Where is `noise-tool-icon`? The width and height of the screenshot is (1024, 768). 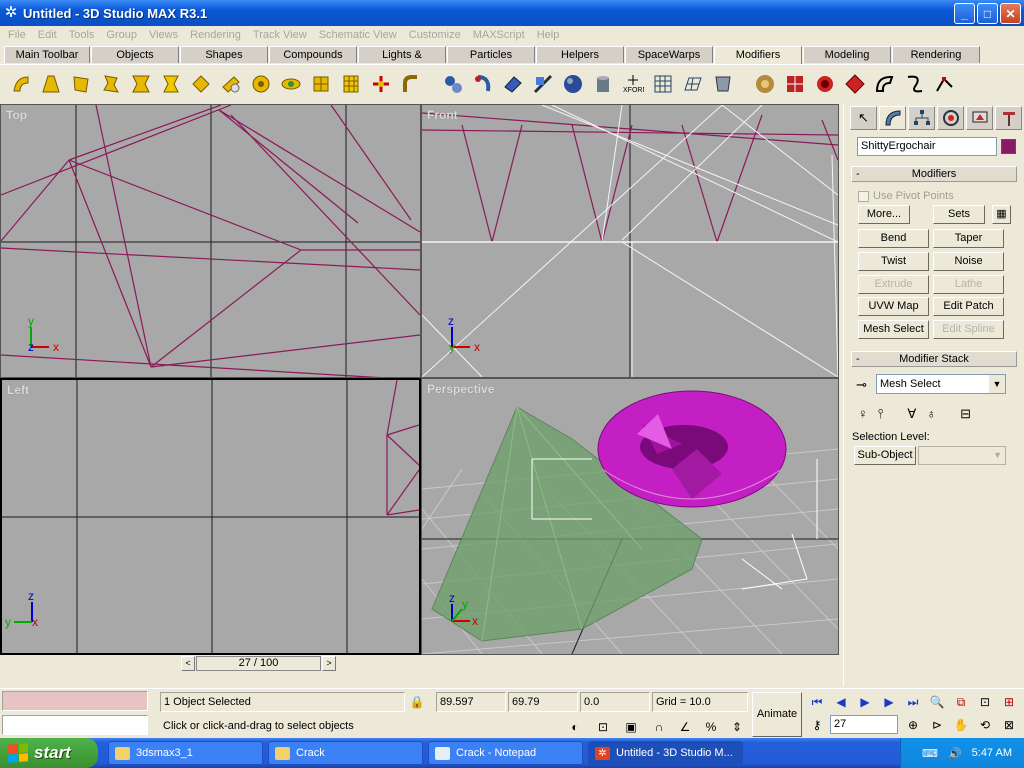
noise-tool-icon is located at coordinates (111, 84).